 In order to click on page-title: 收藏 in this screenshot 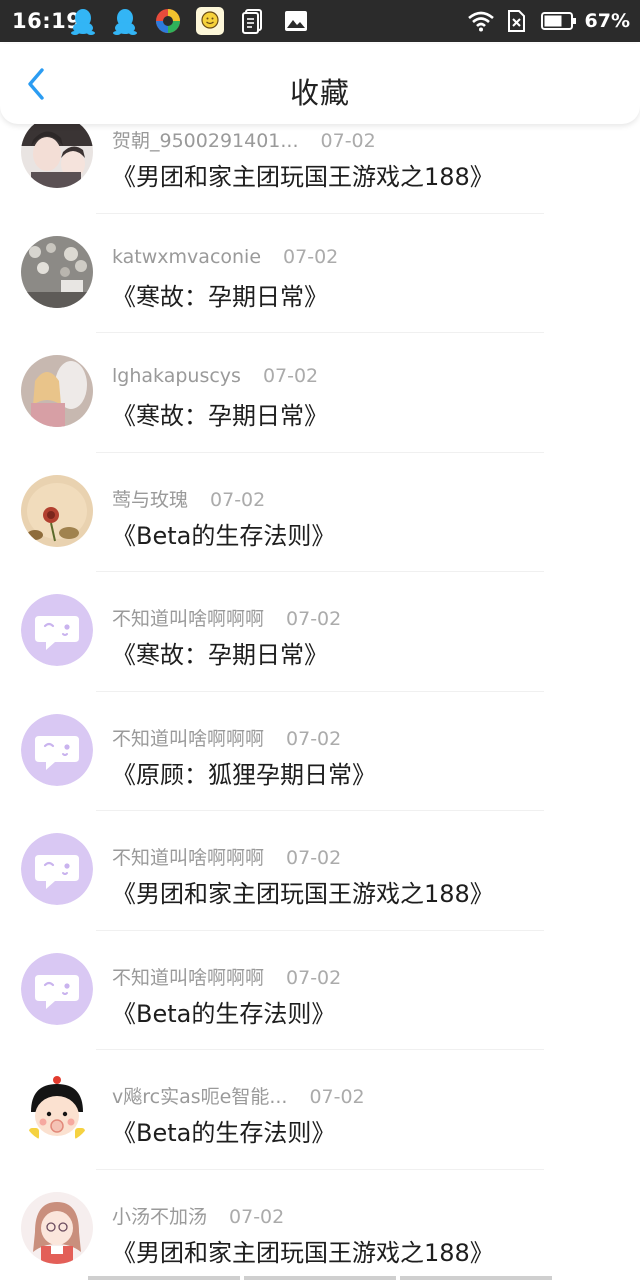, I will do `click(319, 93)`.